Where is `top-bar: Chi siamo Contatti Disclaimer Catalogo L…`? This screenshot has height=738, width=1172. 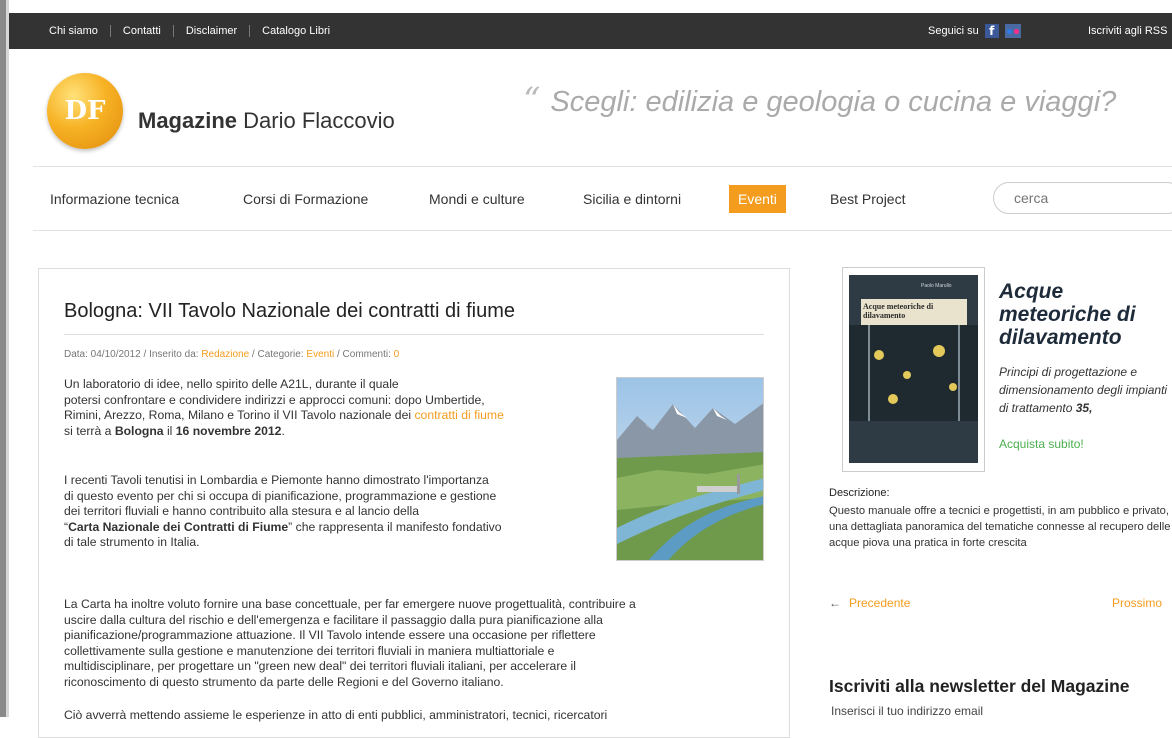
top-bar: Chi siamo Contatti Disclaimer Catalogo L… is located at coordinates (590, 31).